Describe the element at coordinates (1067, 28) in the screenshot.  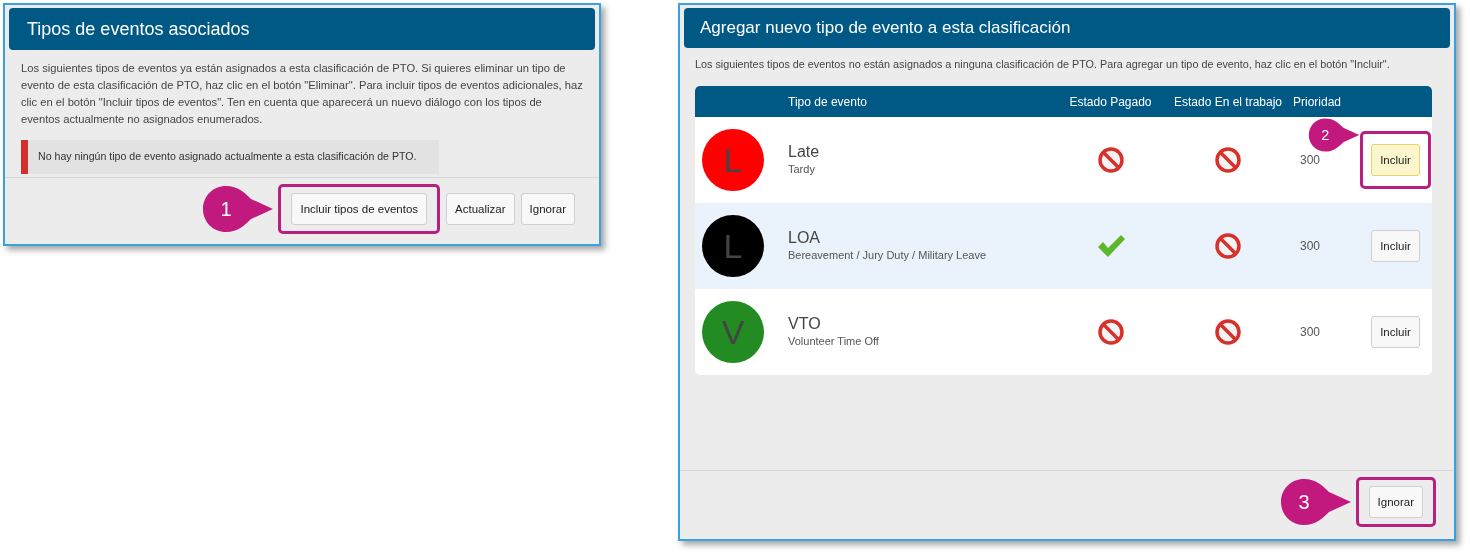
I see `dialog-title: Agregar nuevo tipo de evento a esta clasificación` at that location.